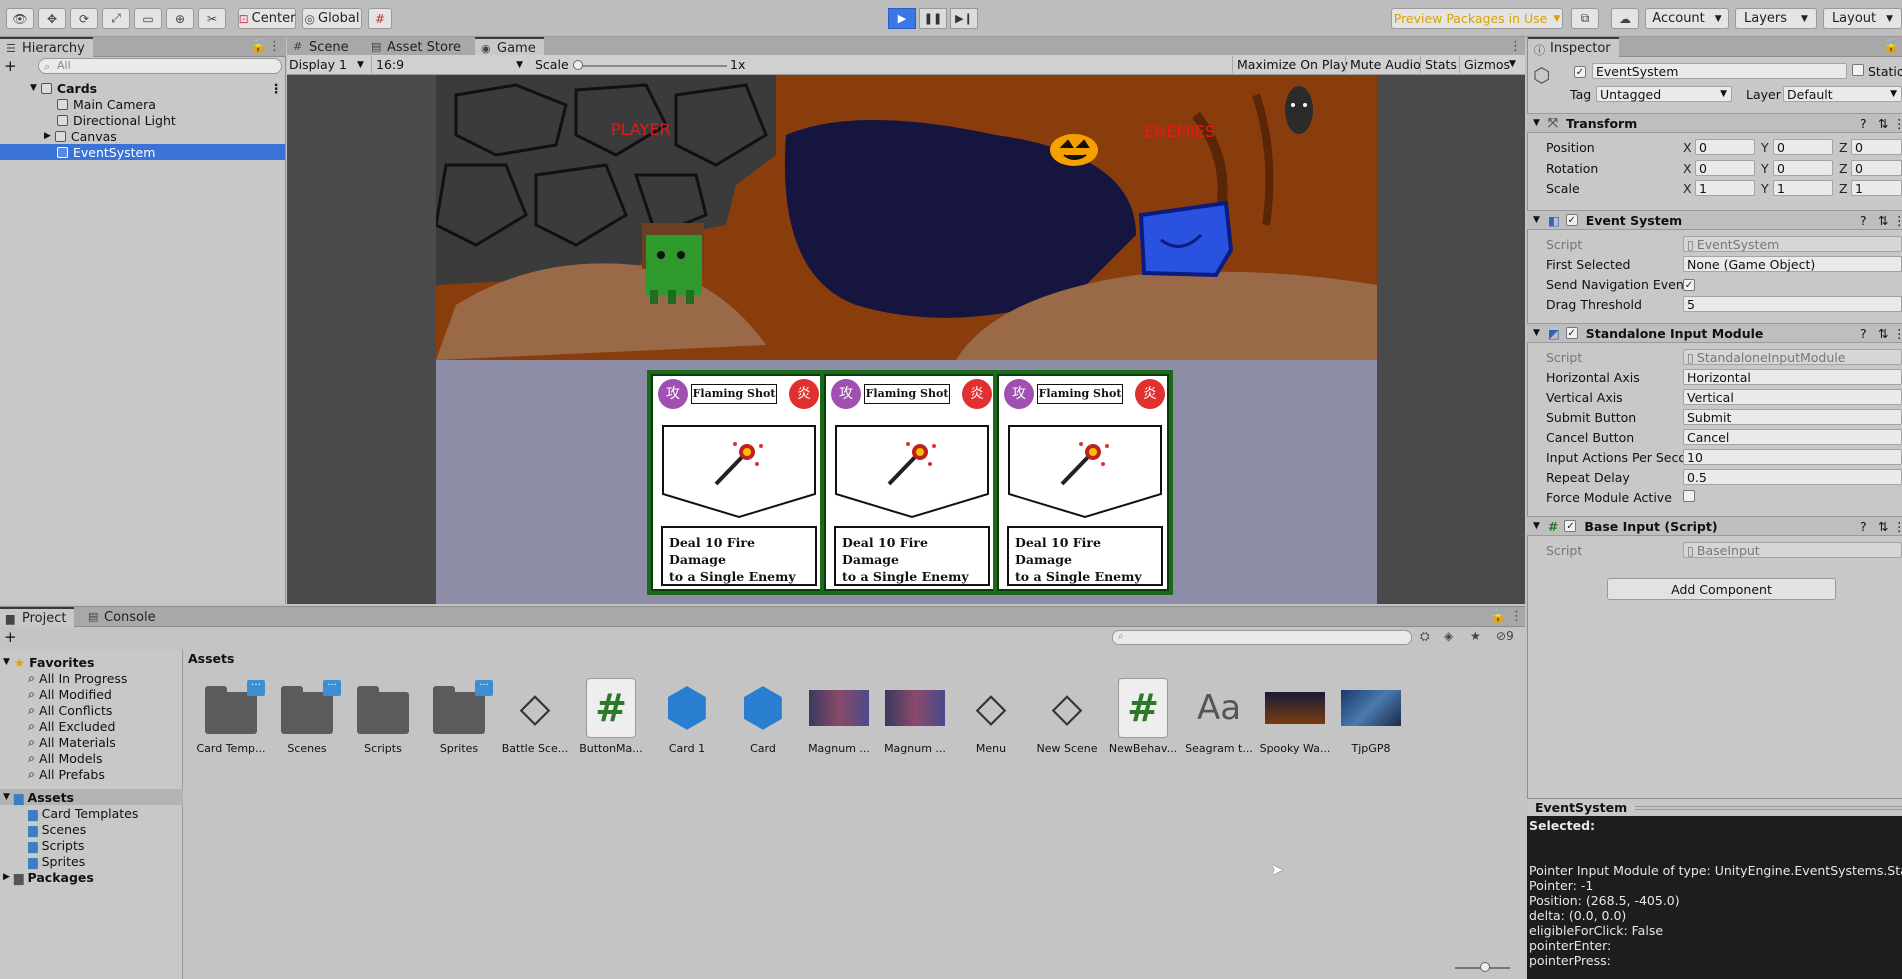 This screenshot has width=1902, height=979. I want to click on preview-packages-button: Preview Packages in Use ▼, so click(1477, 18).